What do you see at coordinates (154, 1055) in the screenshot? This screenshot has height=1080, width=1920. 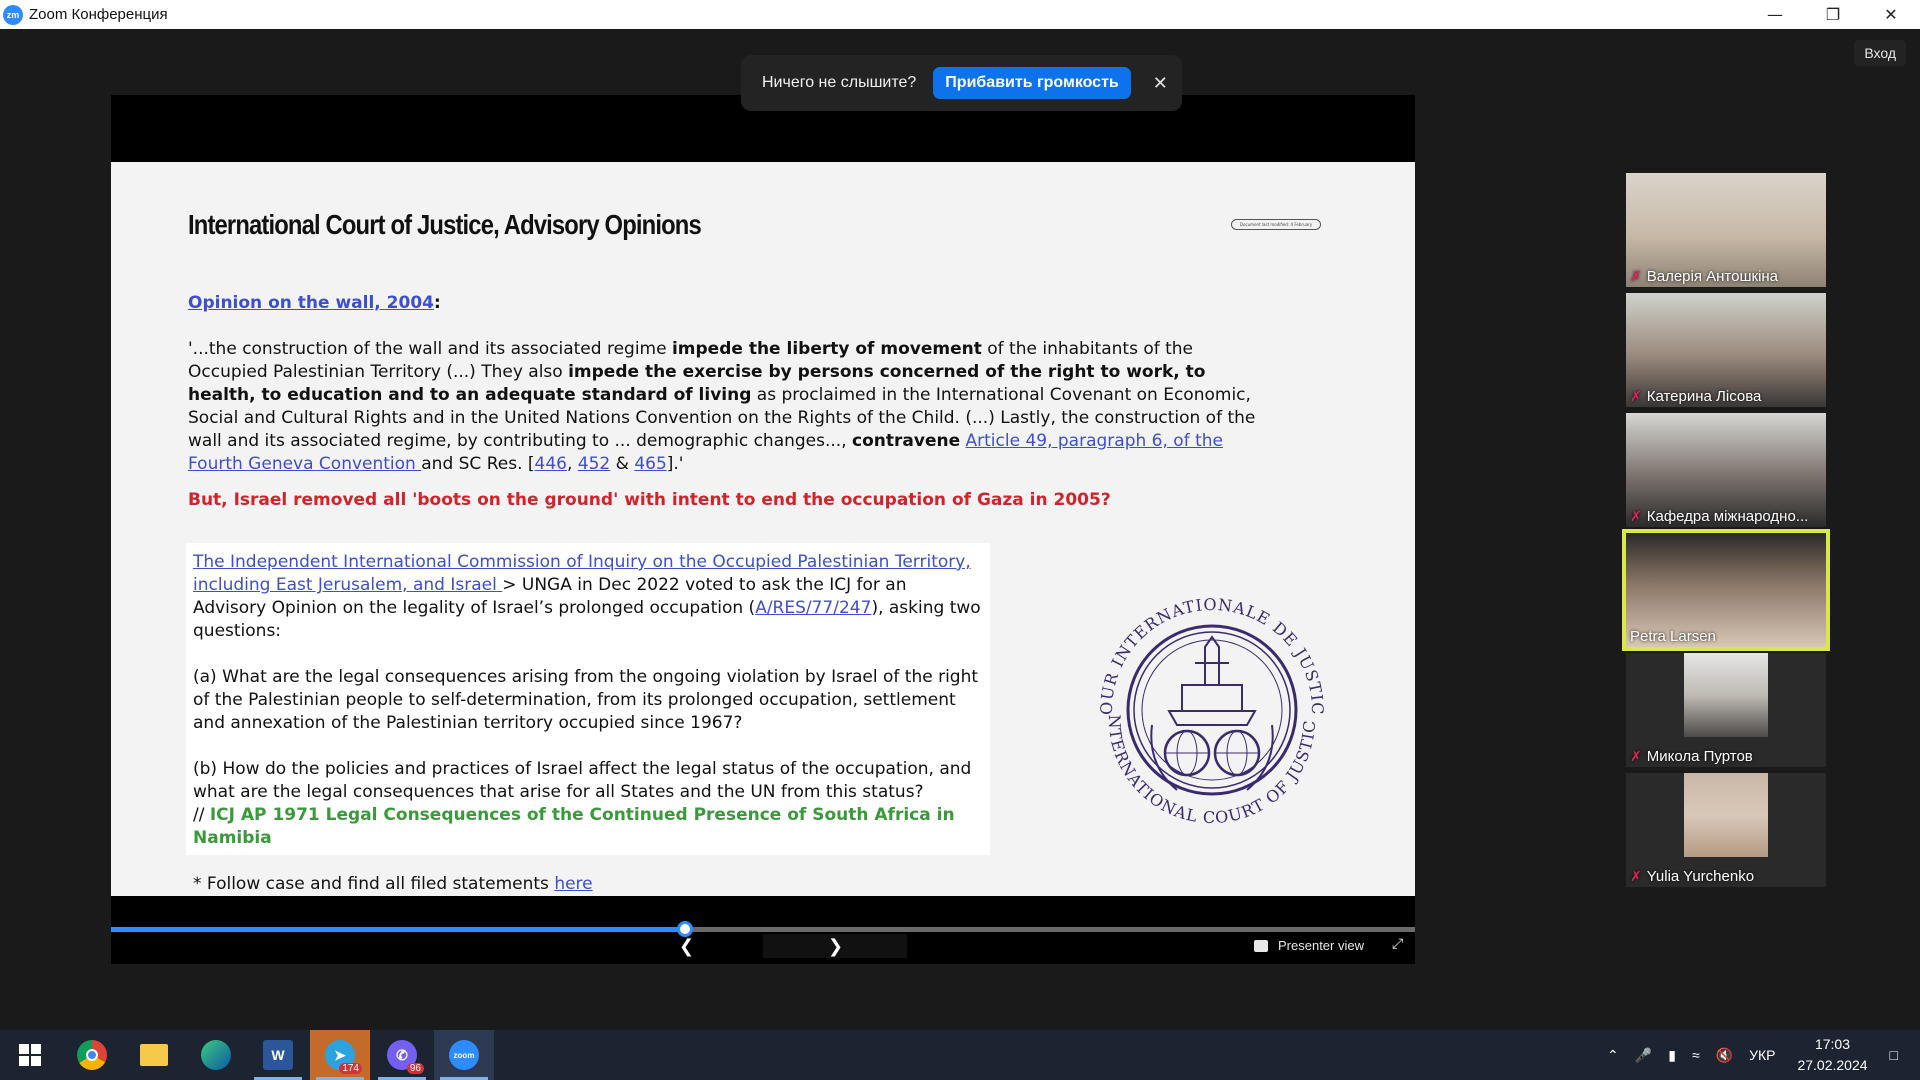 I see `file-explorer-icon` at bounding box center [154, 1055].